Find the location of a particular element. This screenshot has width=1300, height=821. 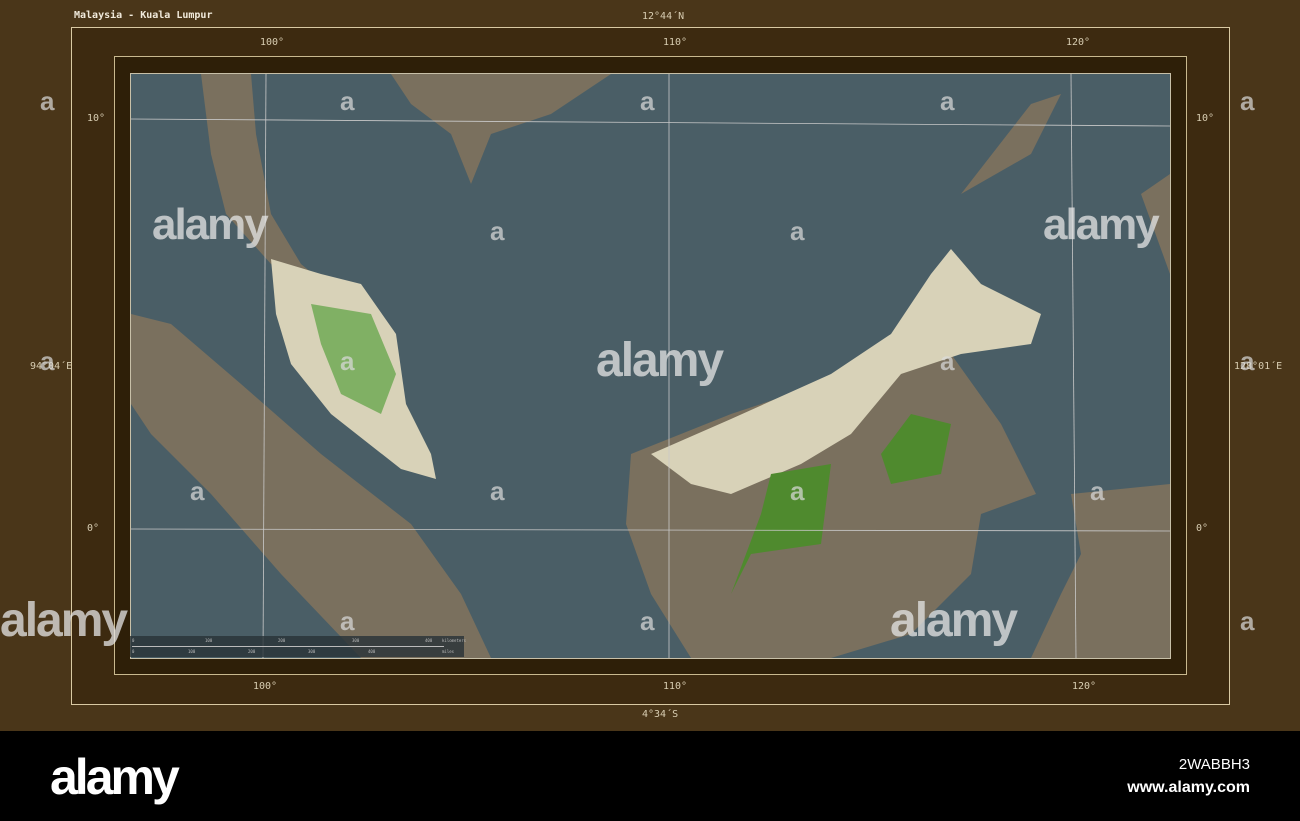

site-url: www.alamy.com is located at coordinates (1188, 788).